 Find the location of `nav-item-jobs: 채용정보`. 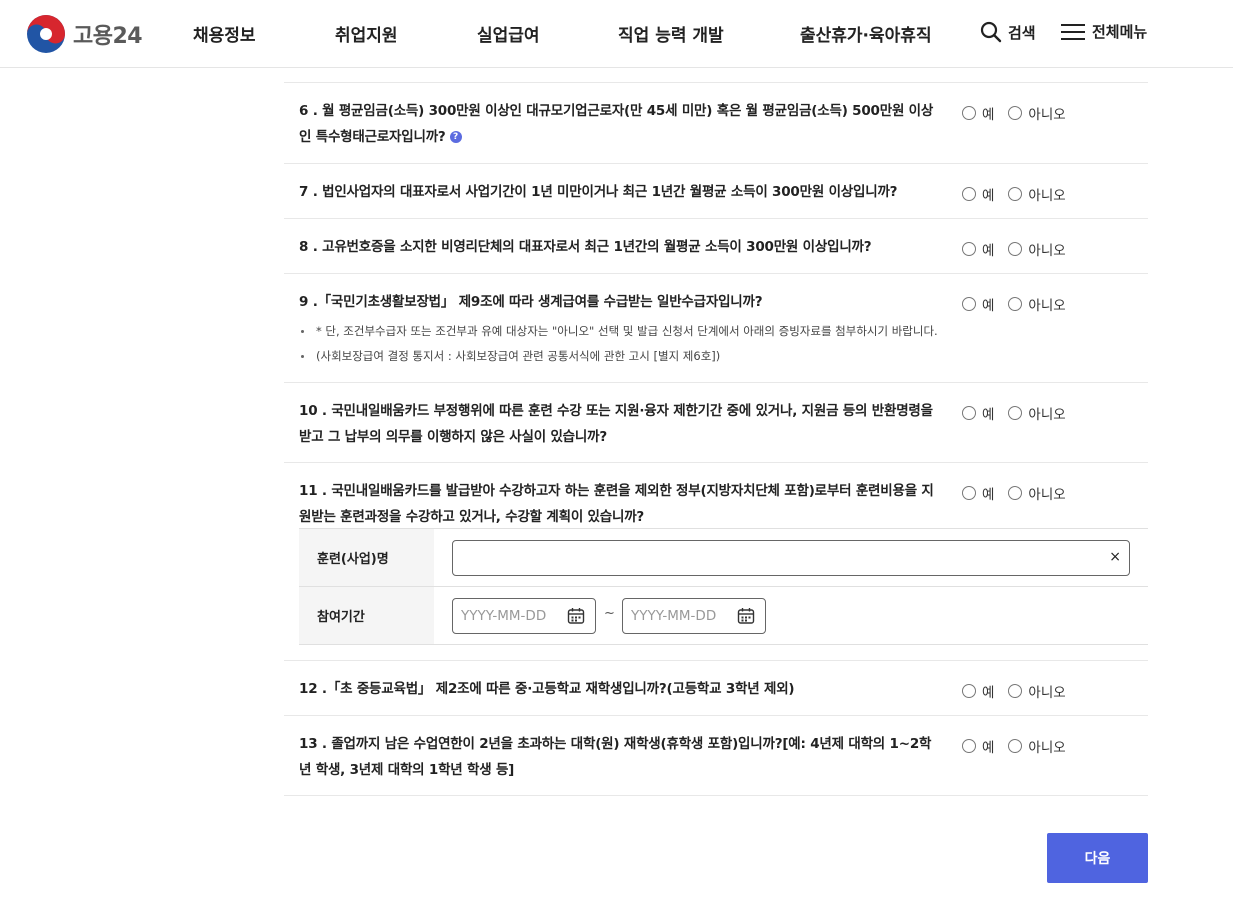

nav-item-jobs: 채용정보 is located at coordinates (224, 33).